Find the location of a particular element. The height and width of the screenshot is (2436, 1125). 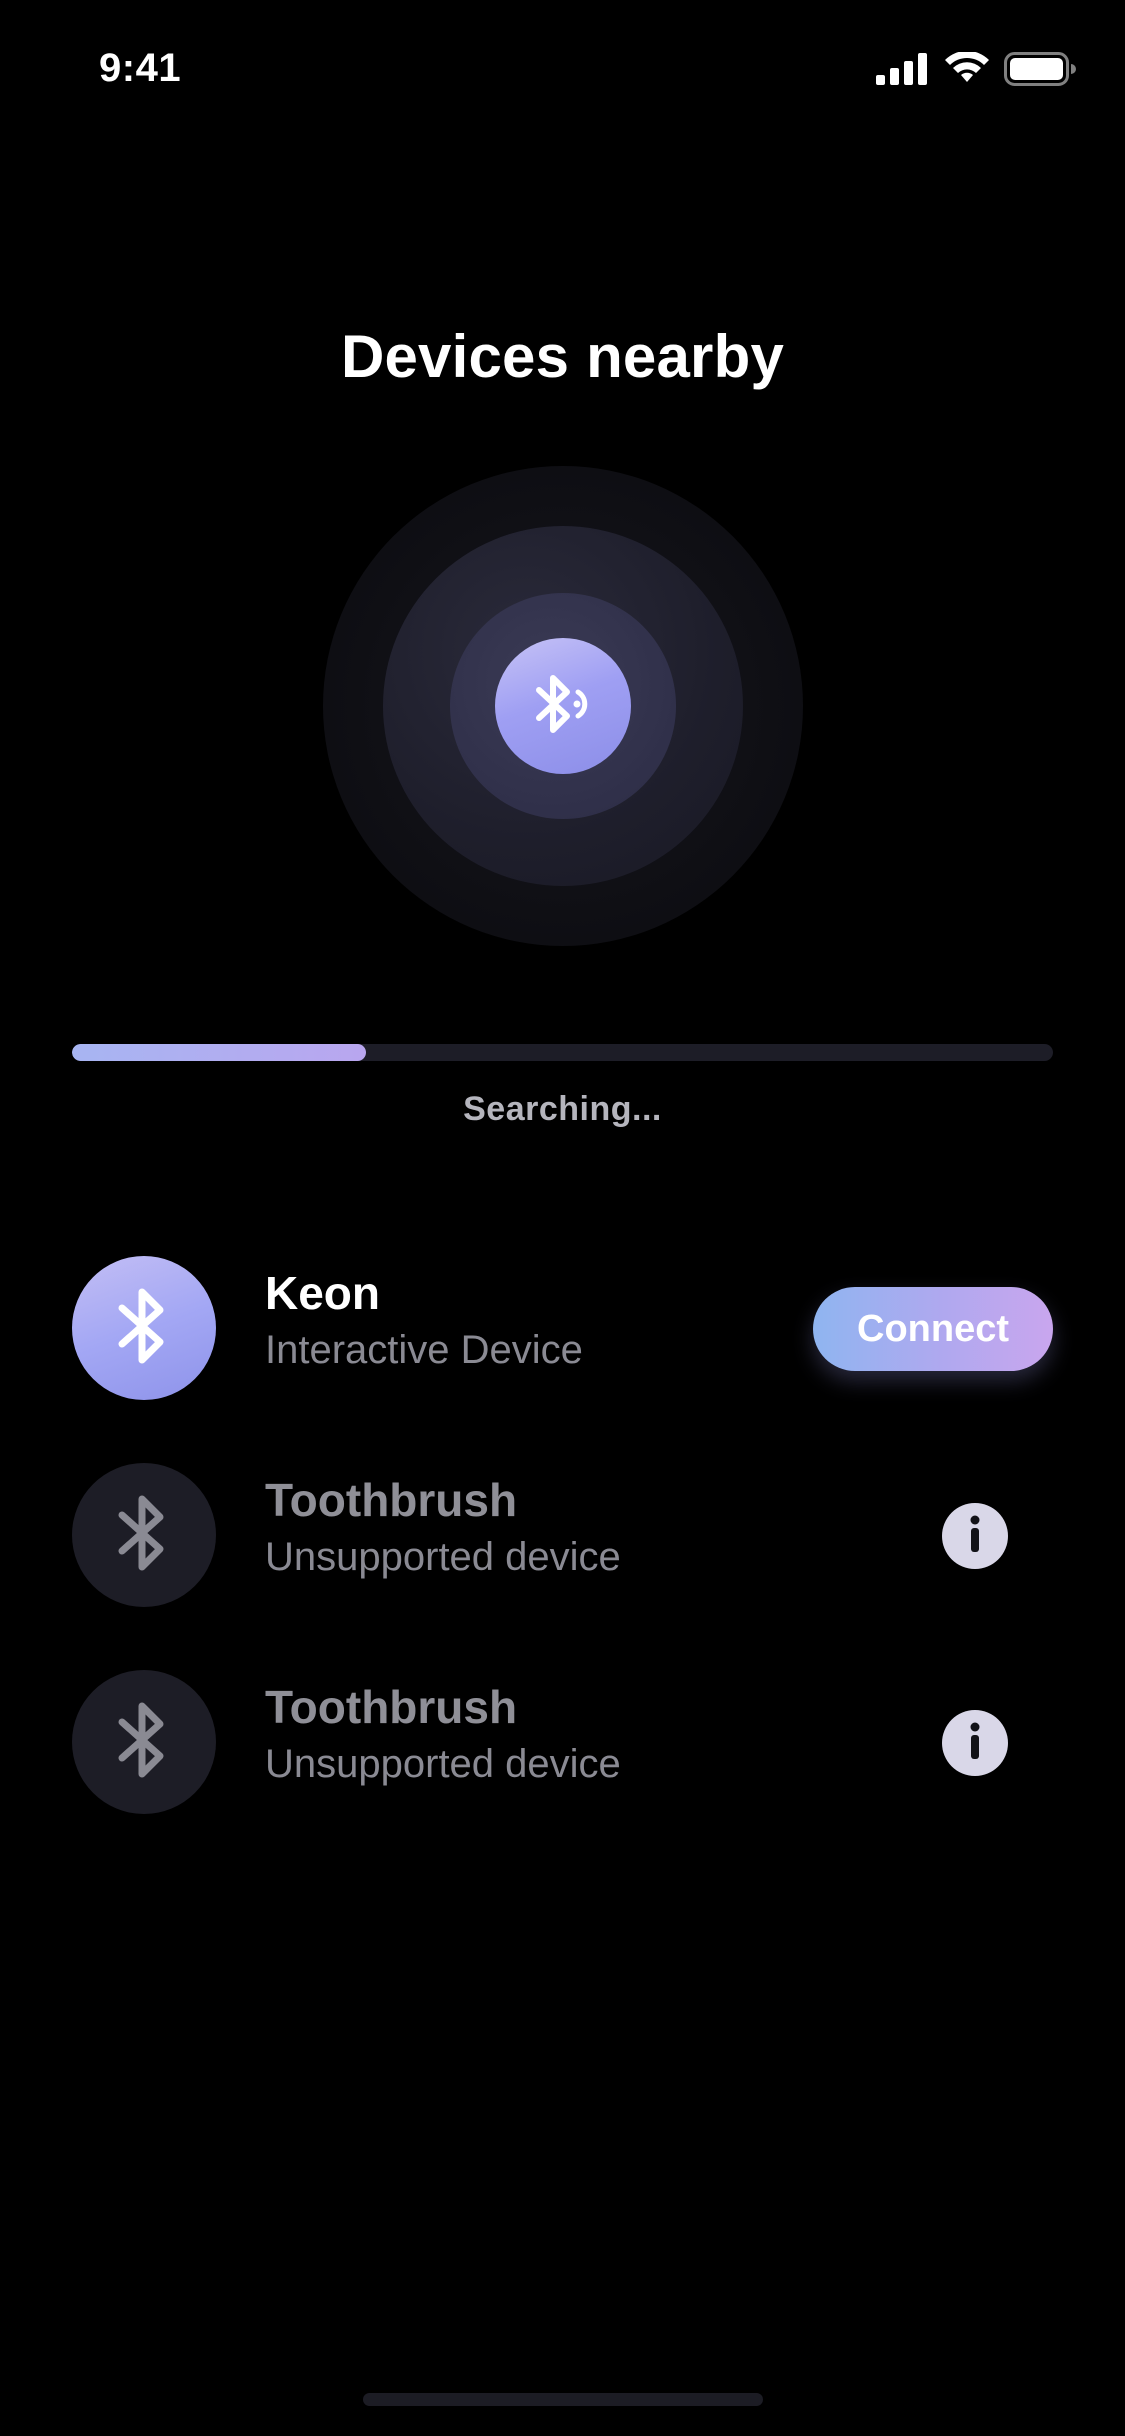

battery-icon is located at coordinates (1040, 71).